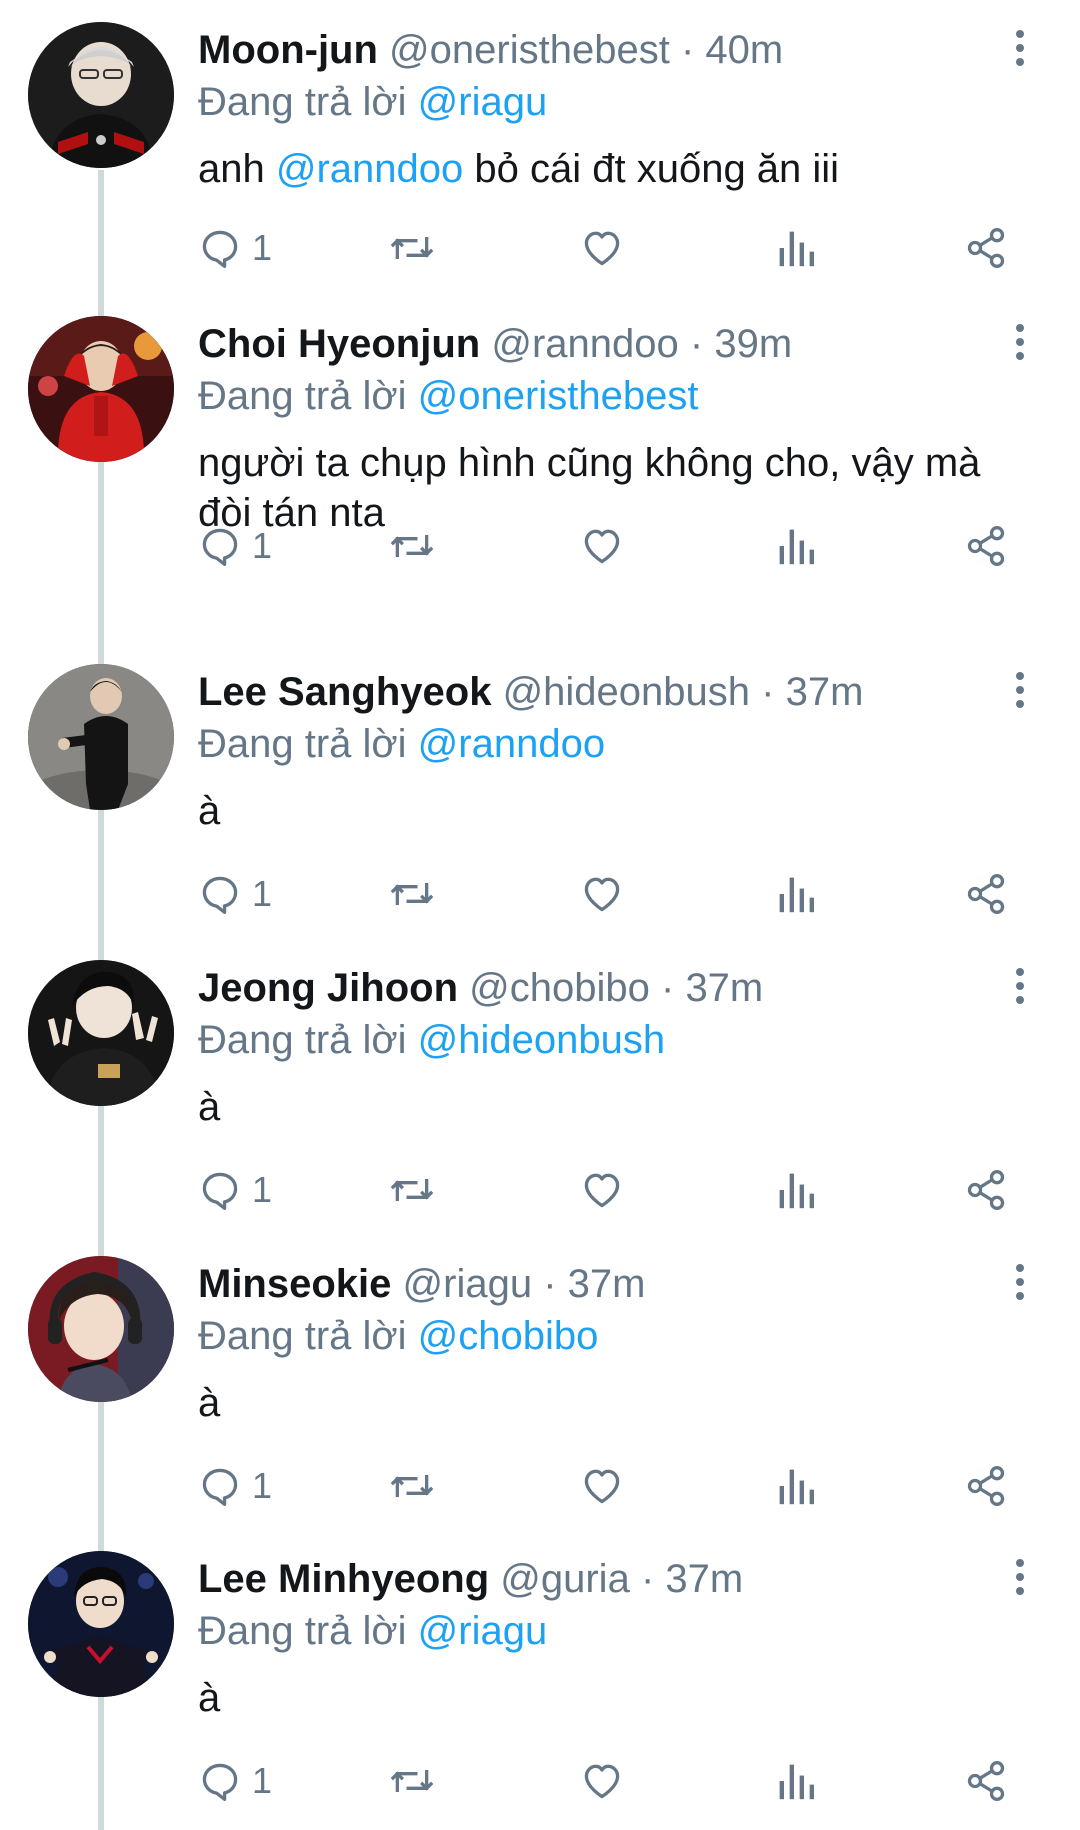  I want to click on user-handle: @ranndoo, so click(584, 344).